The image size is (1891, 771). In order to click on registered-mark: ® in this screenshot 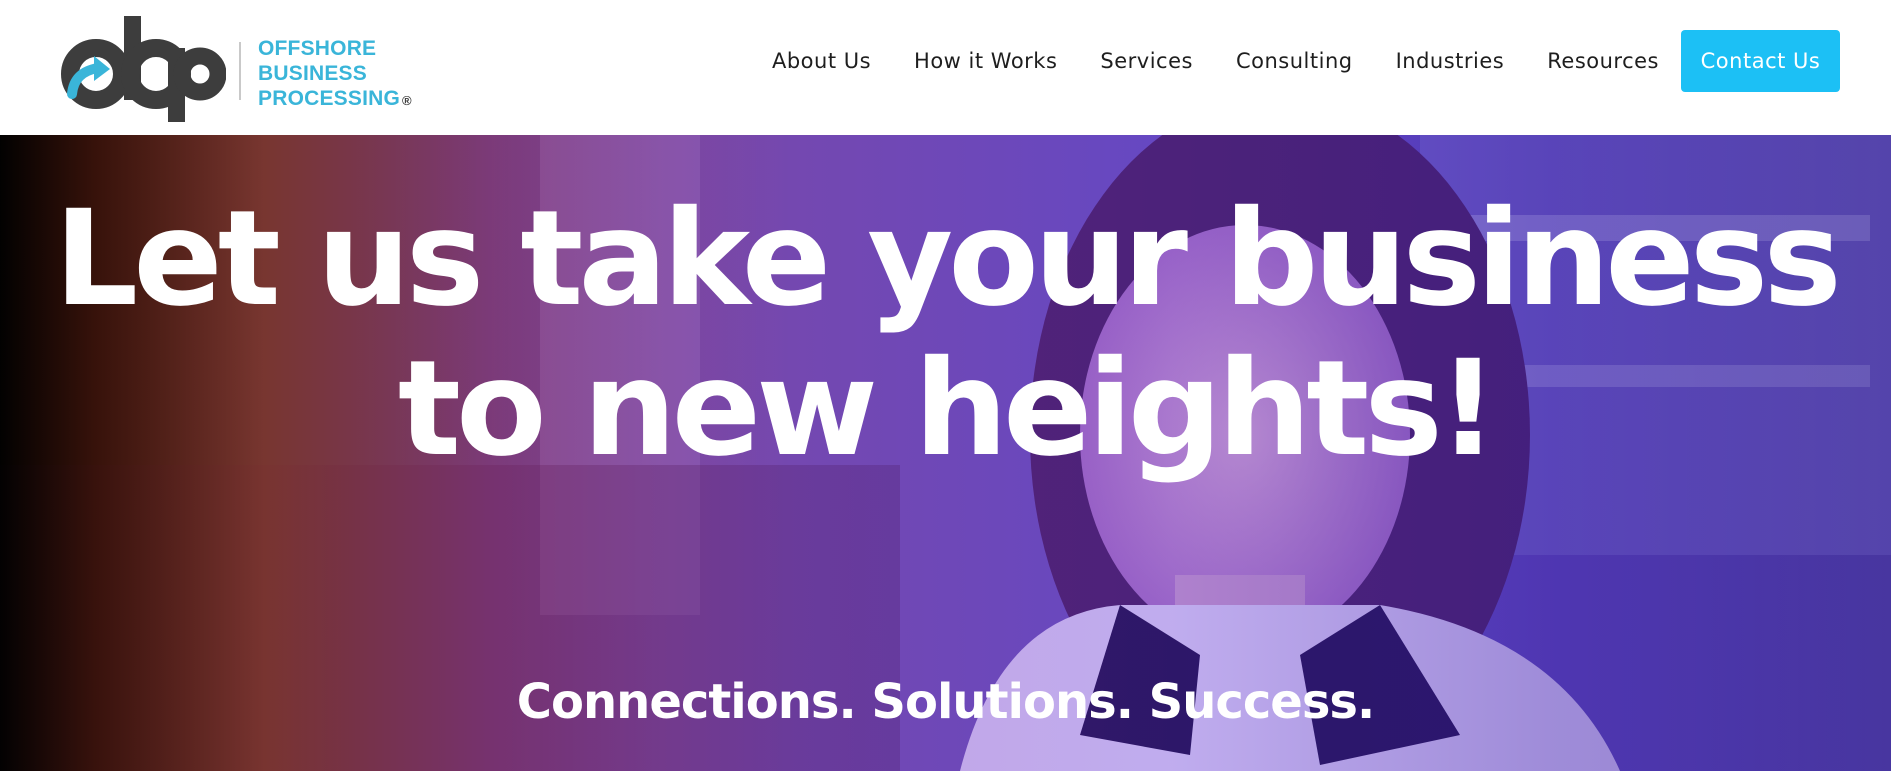, I will do `click(407, 100)`.